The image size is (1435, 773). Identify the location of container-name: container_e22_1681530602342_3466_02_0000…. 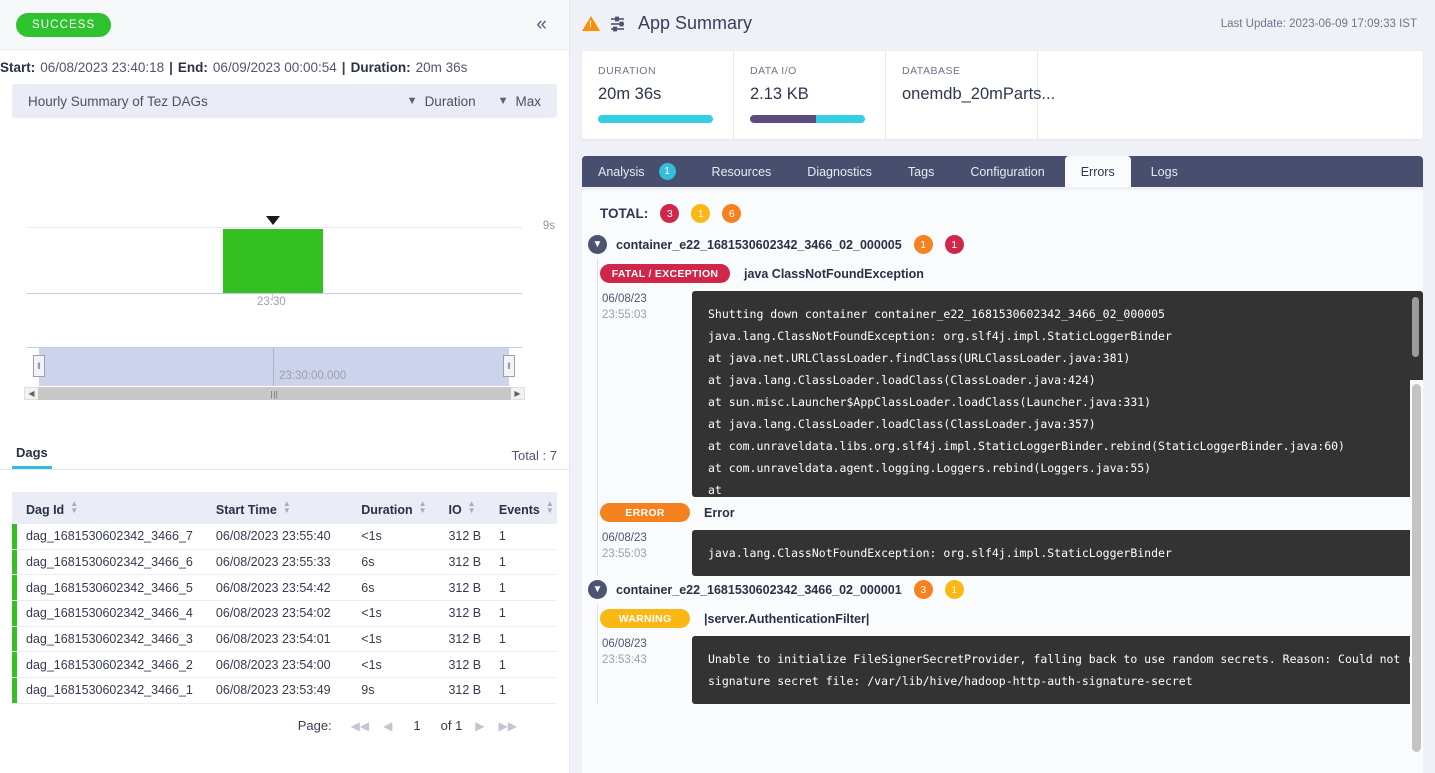
(759, 244).